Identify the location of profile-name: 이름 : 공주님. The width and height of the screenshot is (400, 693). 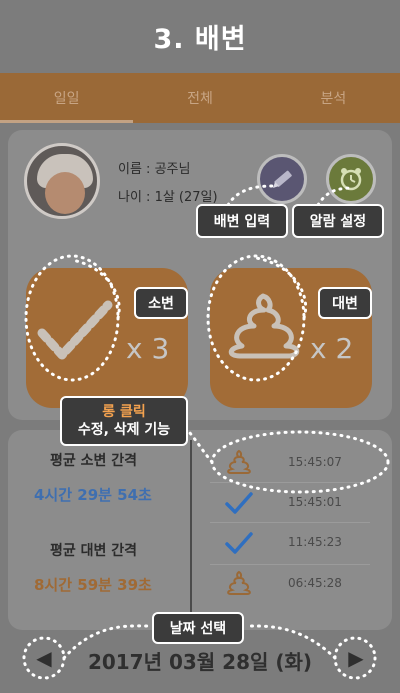
(154, 169).